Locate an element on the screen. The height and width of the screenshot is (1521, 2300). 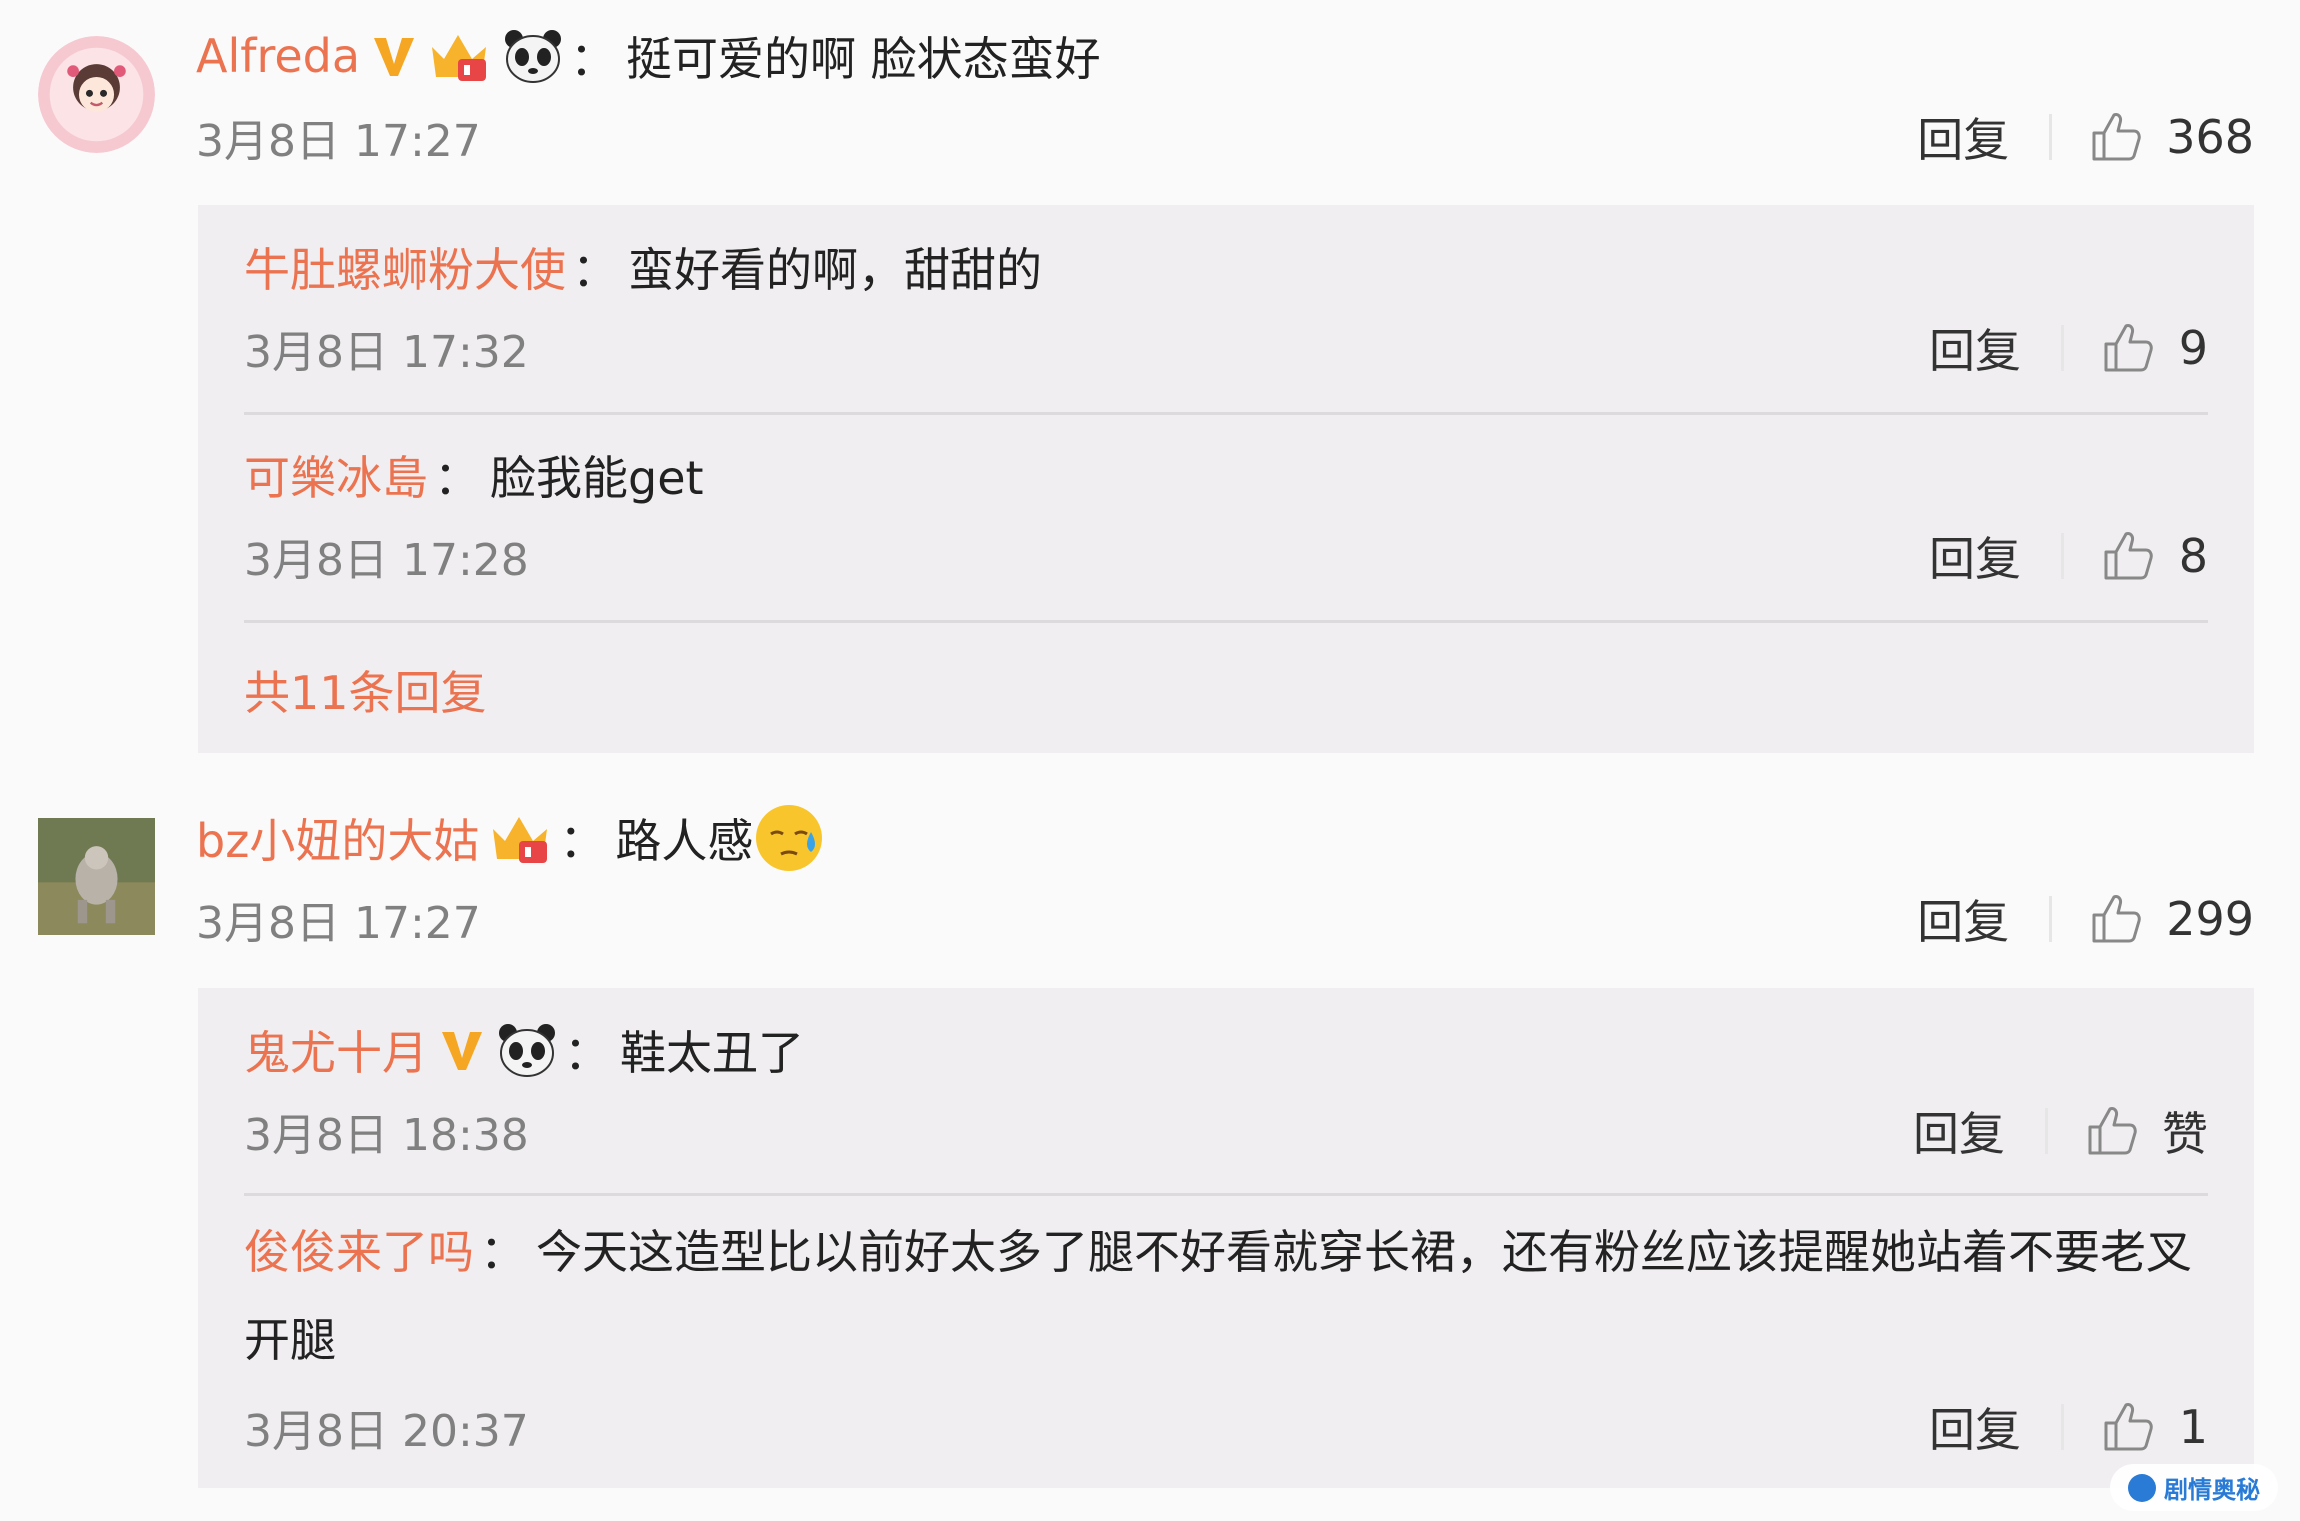
reply-meta: 3月8日 17:32 回复 9 is located at coordinates (1226, 348).